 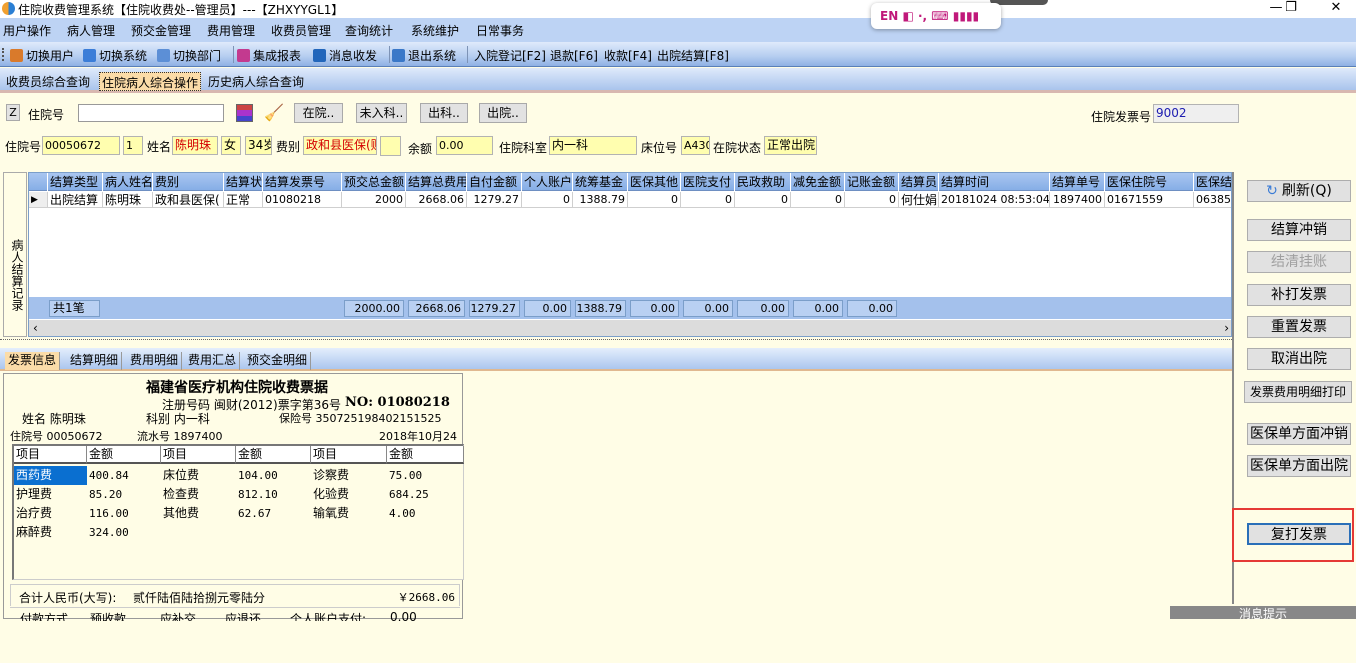 I want to click on column-header: 统筹基金, so click(x=600, y=182).